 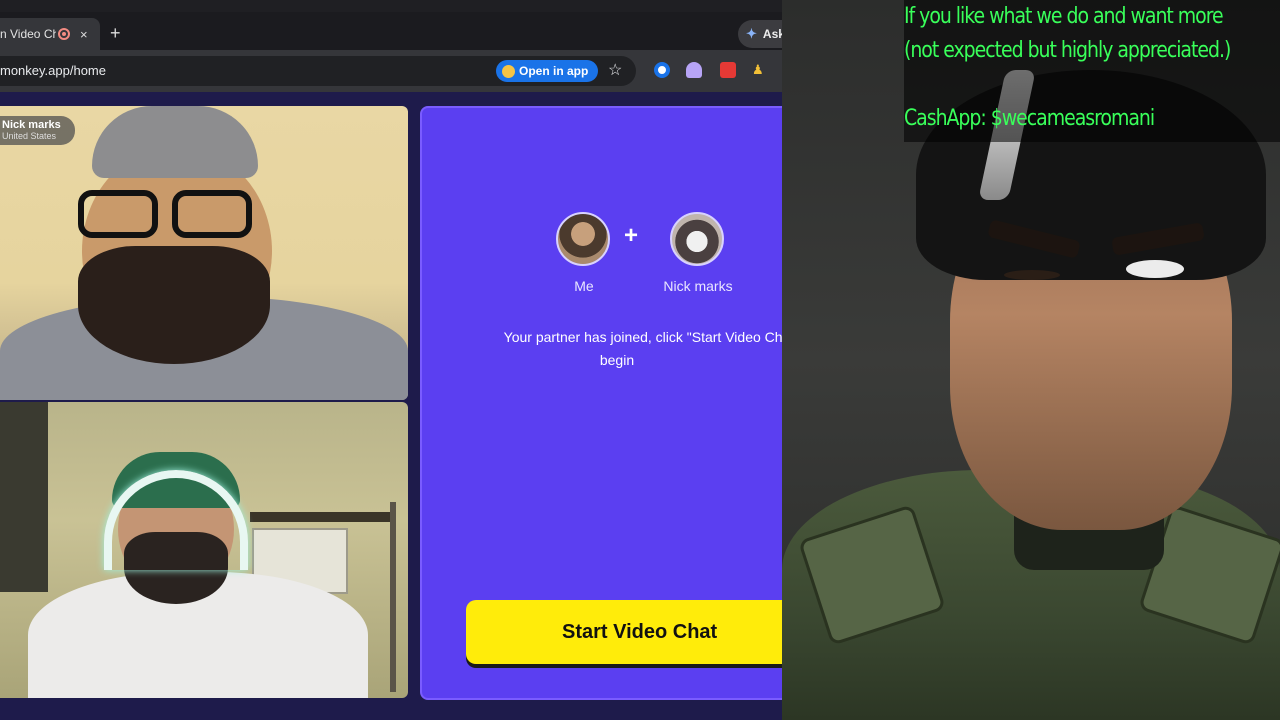 I want to click on open-in-app-label: Open in app, so click(x=554, y=71).